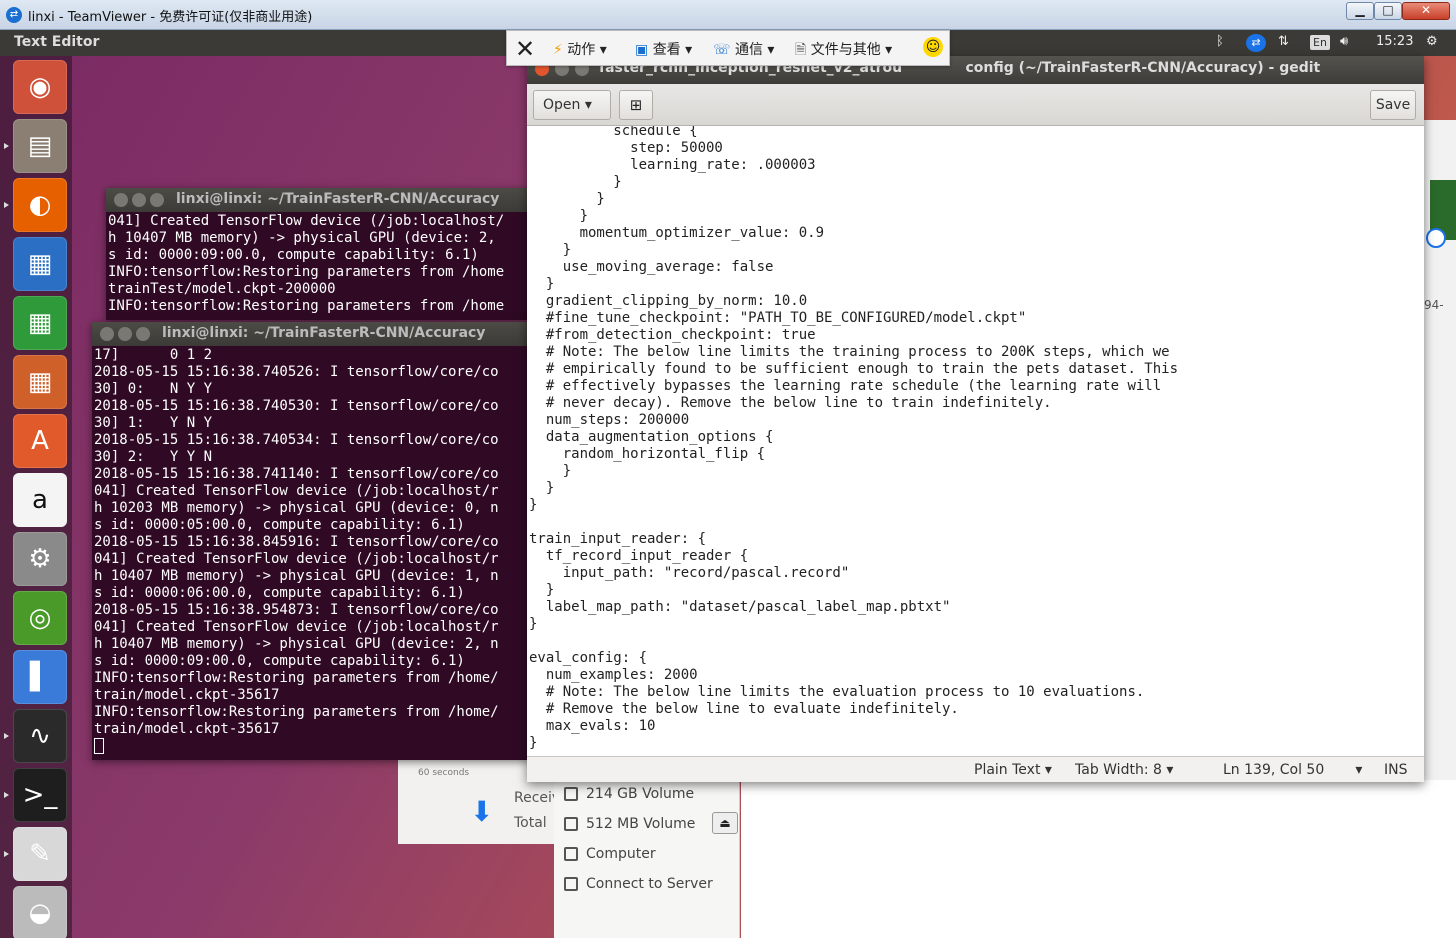 Image resolution: width=1456 pixels, height=938 pixels. What do you see at coordinates (222, 289) in the screenshot?
I see `terminal-line: trainTest/model.ckpt-200000` at bounding box center [222, 289].